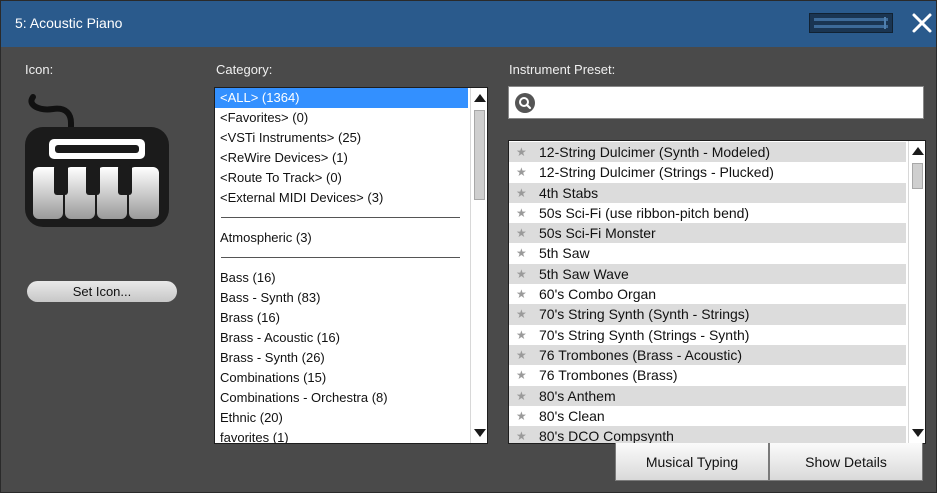  I want to click on preset-item: ★ 12-String Dulcimer (Synth - Modeled), so click(707, 152).